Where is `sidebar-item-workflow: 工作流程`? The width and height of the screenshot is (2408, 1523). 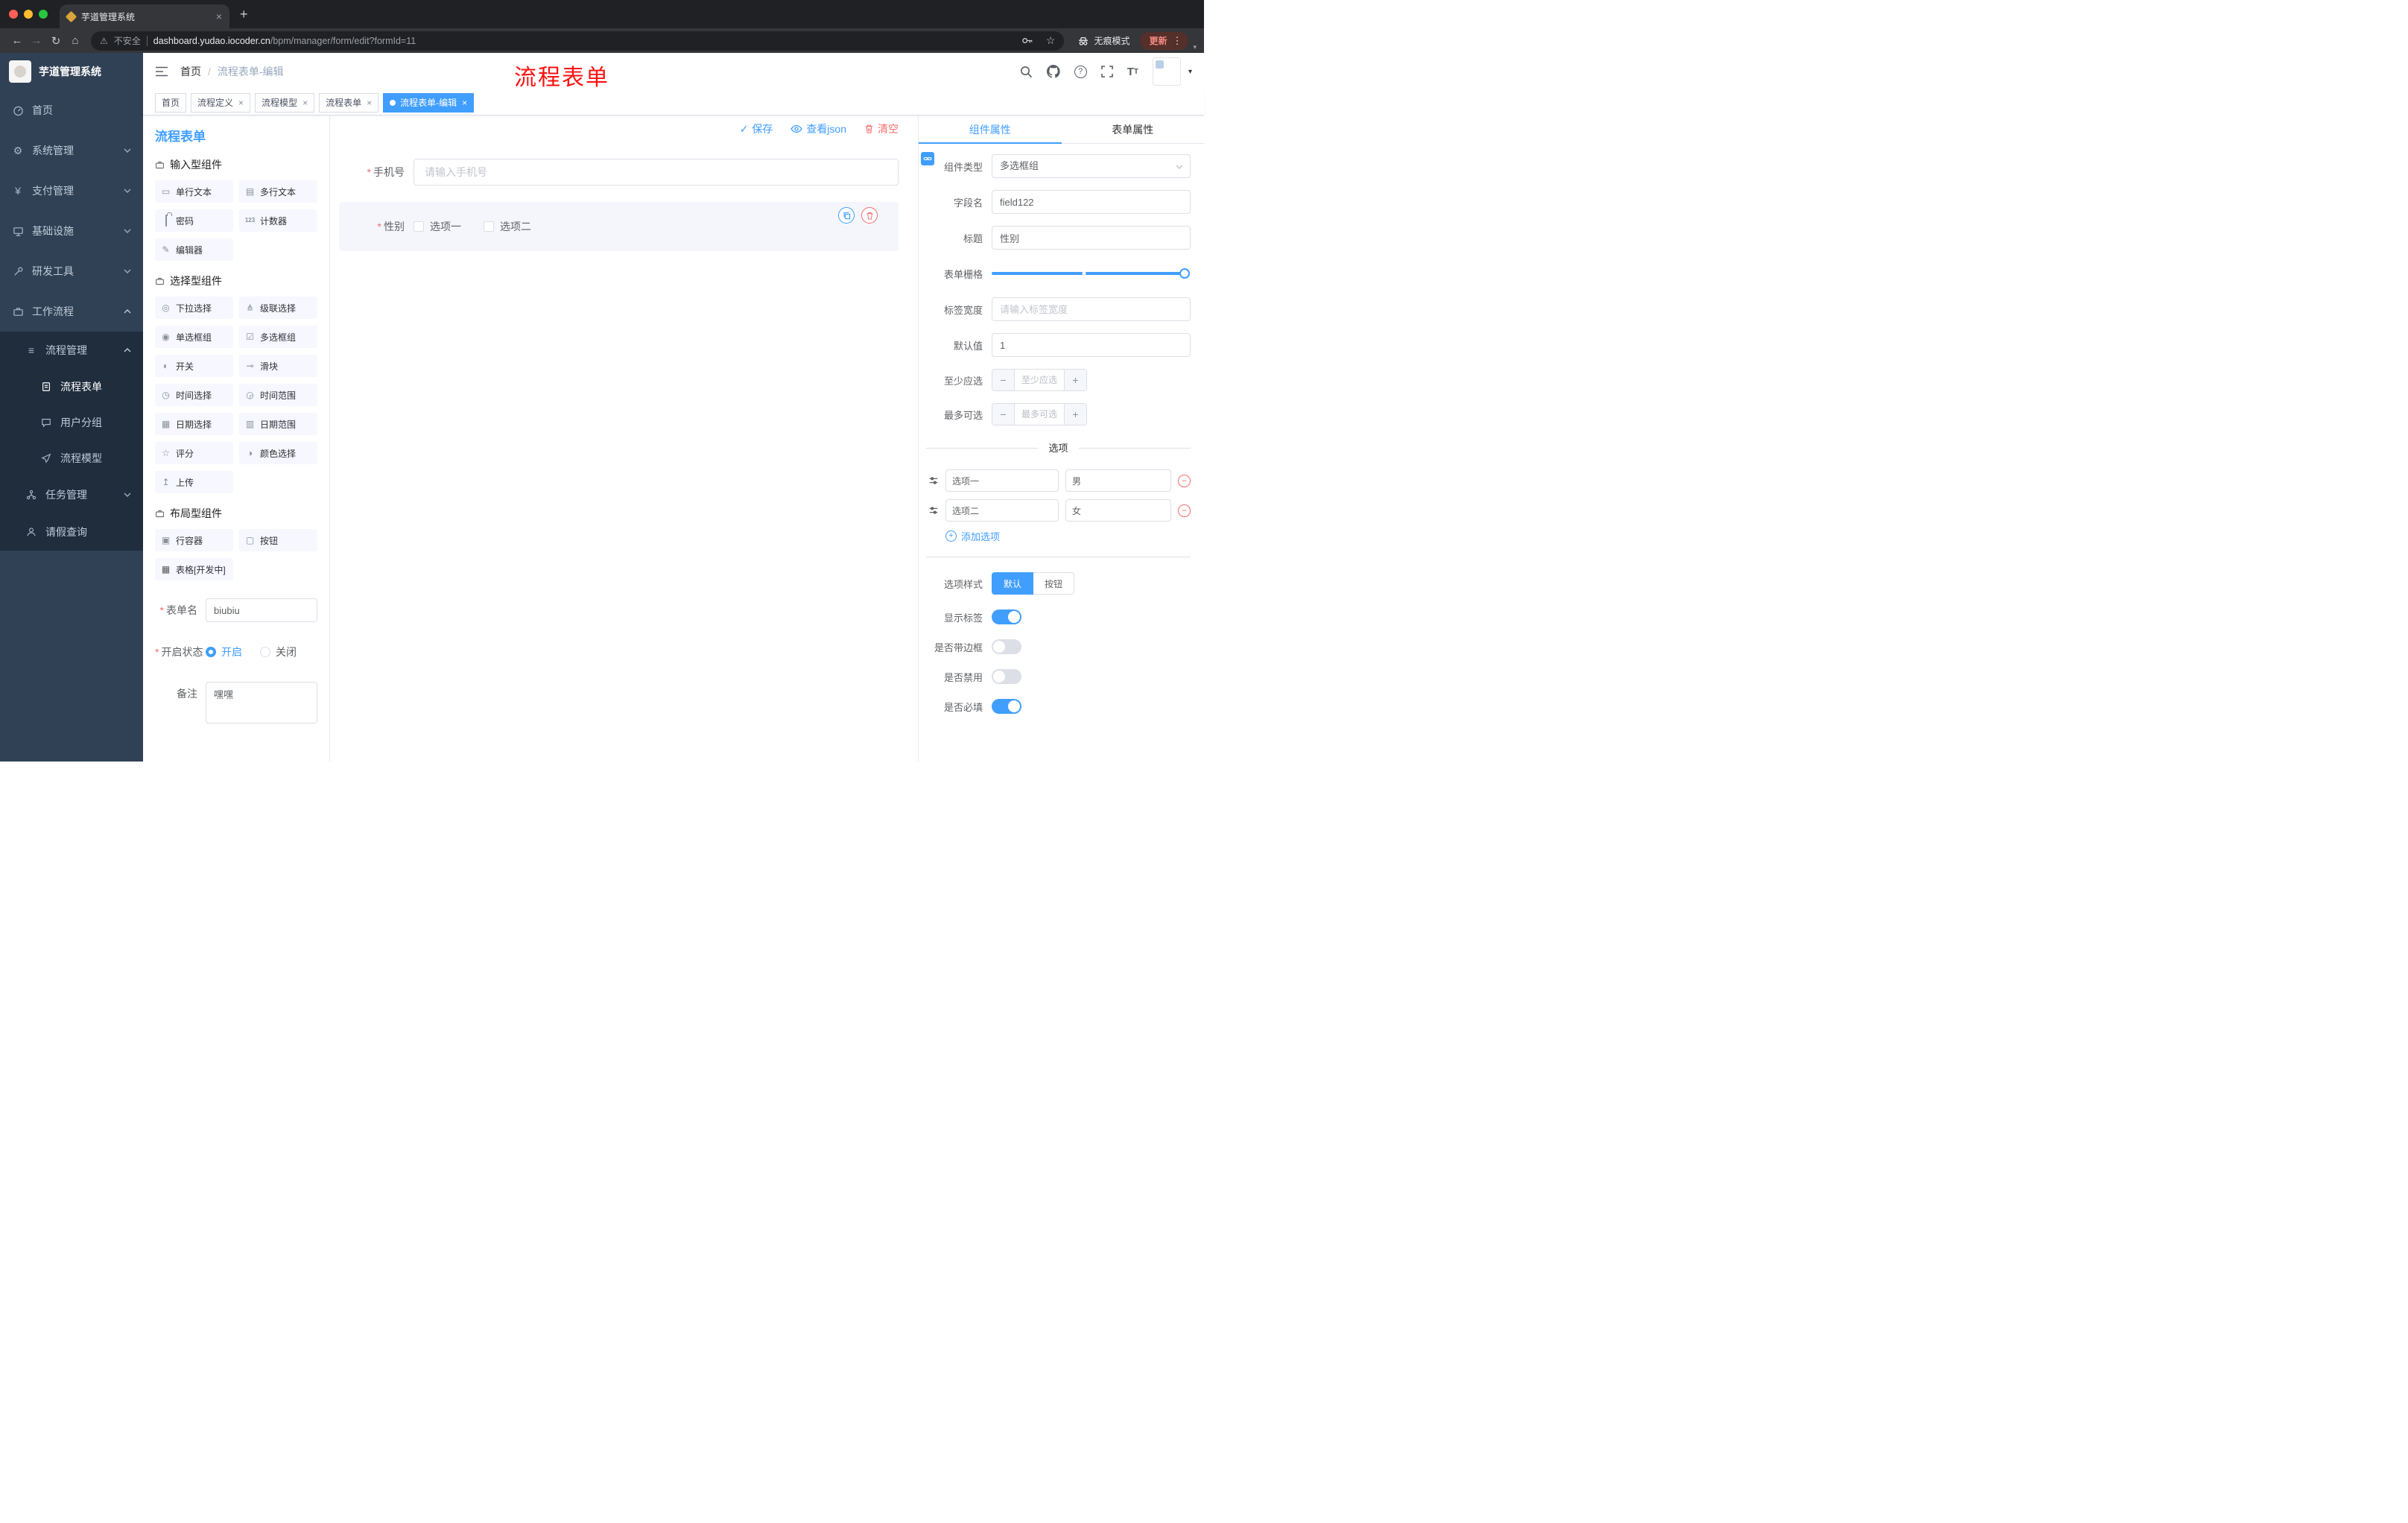 sidebar-item-workflow: 工作流程 is located at coordinates (71, 312).